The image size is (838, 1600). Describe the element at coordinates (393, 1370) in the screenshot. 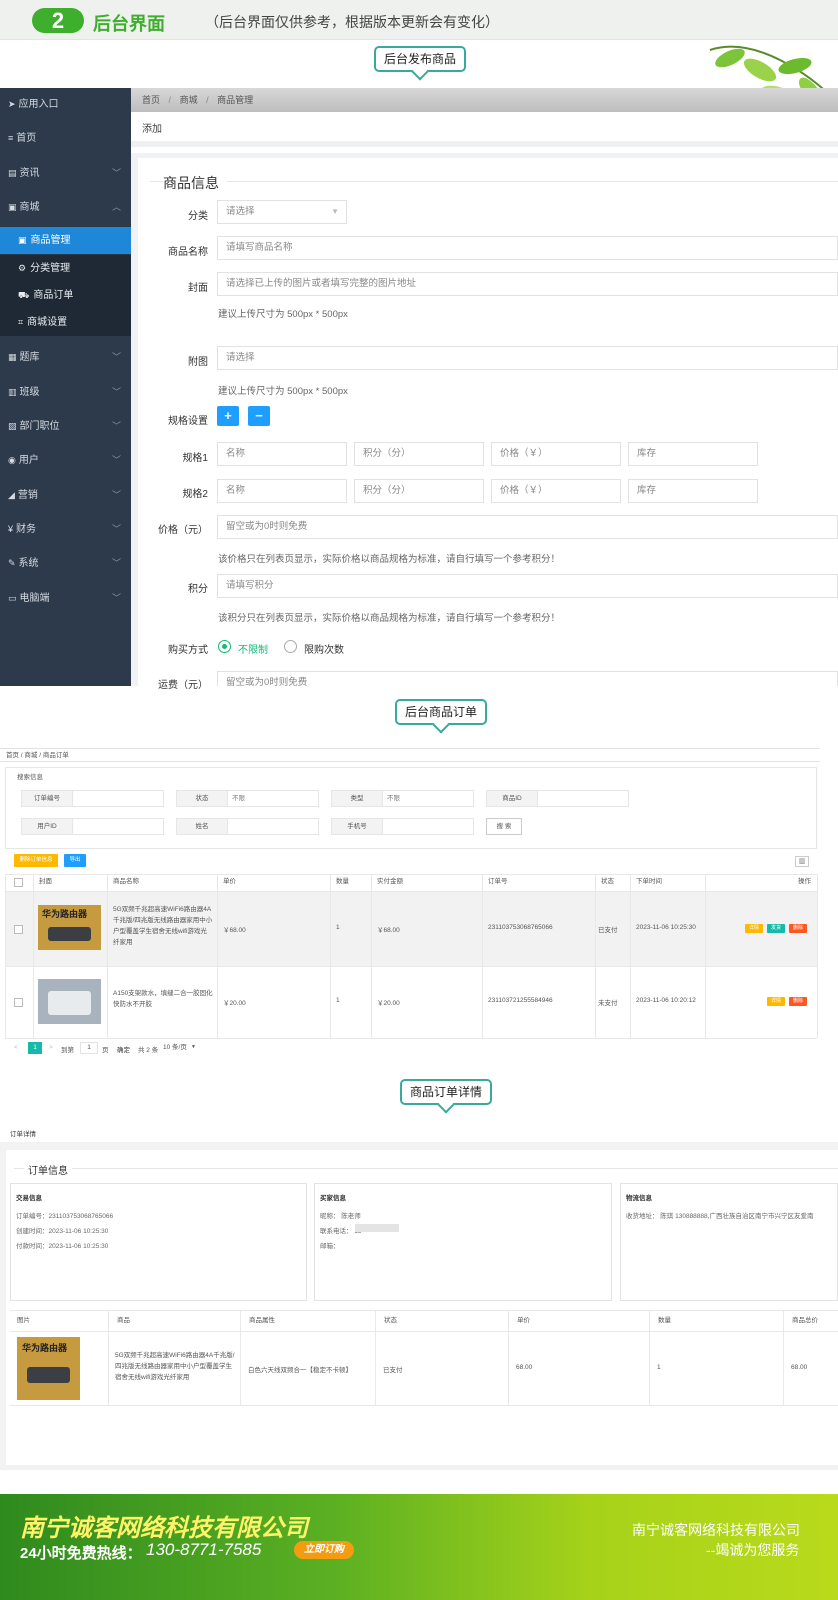

I see `detail-status: 已支付` at that location.